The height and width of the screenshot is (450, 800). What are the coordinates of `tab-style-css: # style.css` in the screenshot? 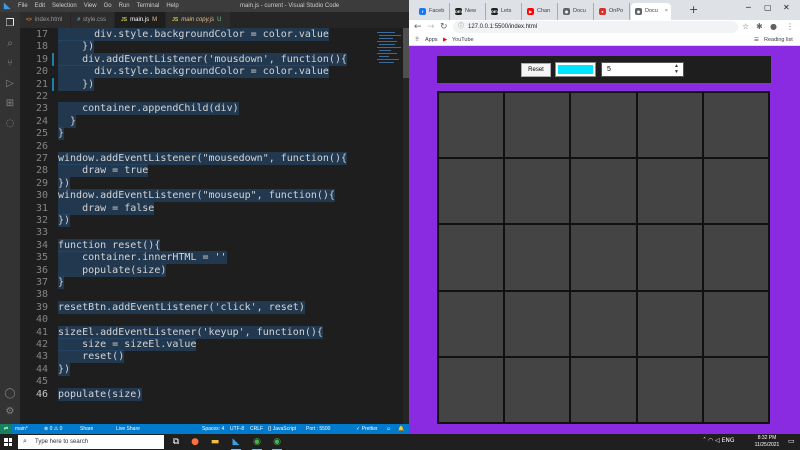 It's located at (93, 20).